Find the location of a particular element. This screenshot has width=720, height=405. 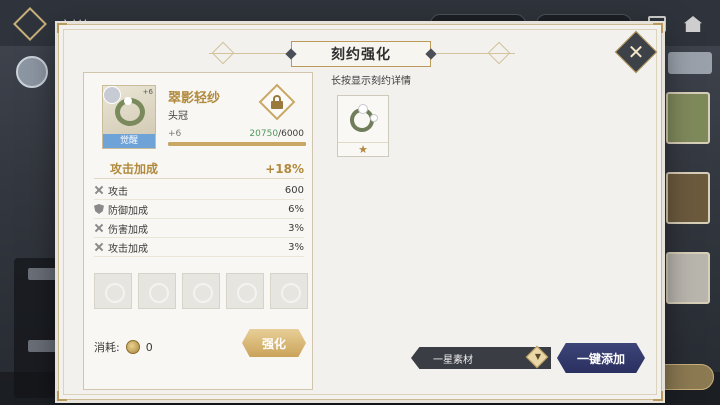

modal-title: 刻约强化 is located at coordinates (361, 55).